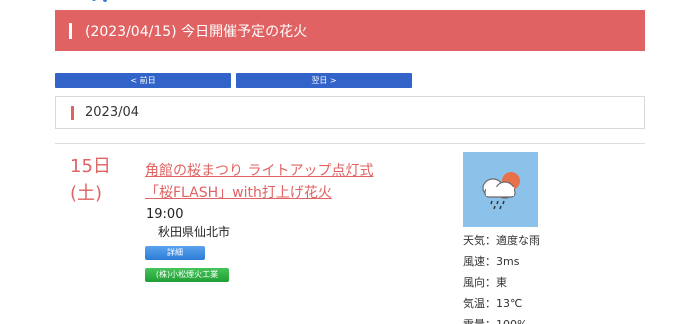  Describe the element at coordinates (493, 303) in the screenshot. I see `temperature: 気温：13℃` at that location.